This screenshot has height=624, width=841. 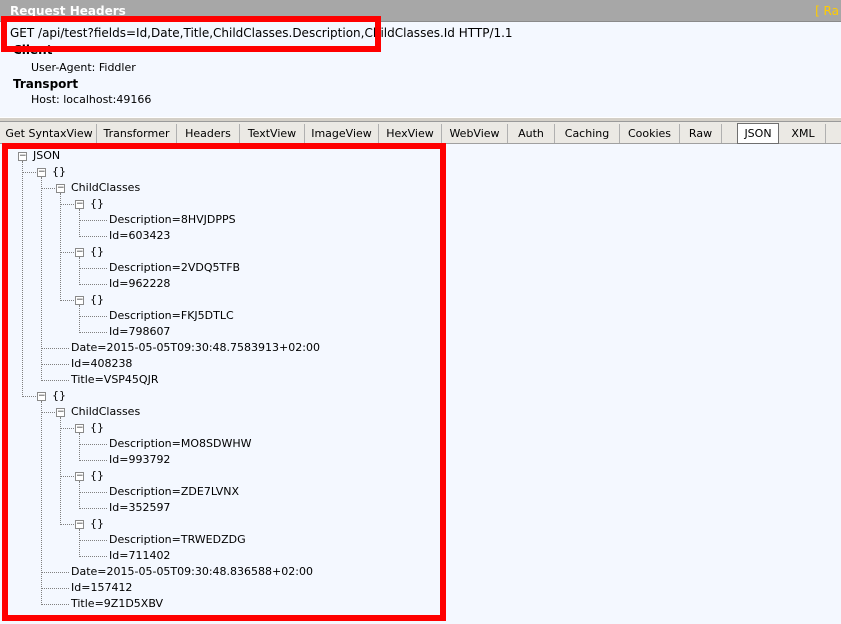 What do you see at coordinates (587, 133) in the screenshot?
I see `tab-caching: Caching` at bounding box center [587, 133].